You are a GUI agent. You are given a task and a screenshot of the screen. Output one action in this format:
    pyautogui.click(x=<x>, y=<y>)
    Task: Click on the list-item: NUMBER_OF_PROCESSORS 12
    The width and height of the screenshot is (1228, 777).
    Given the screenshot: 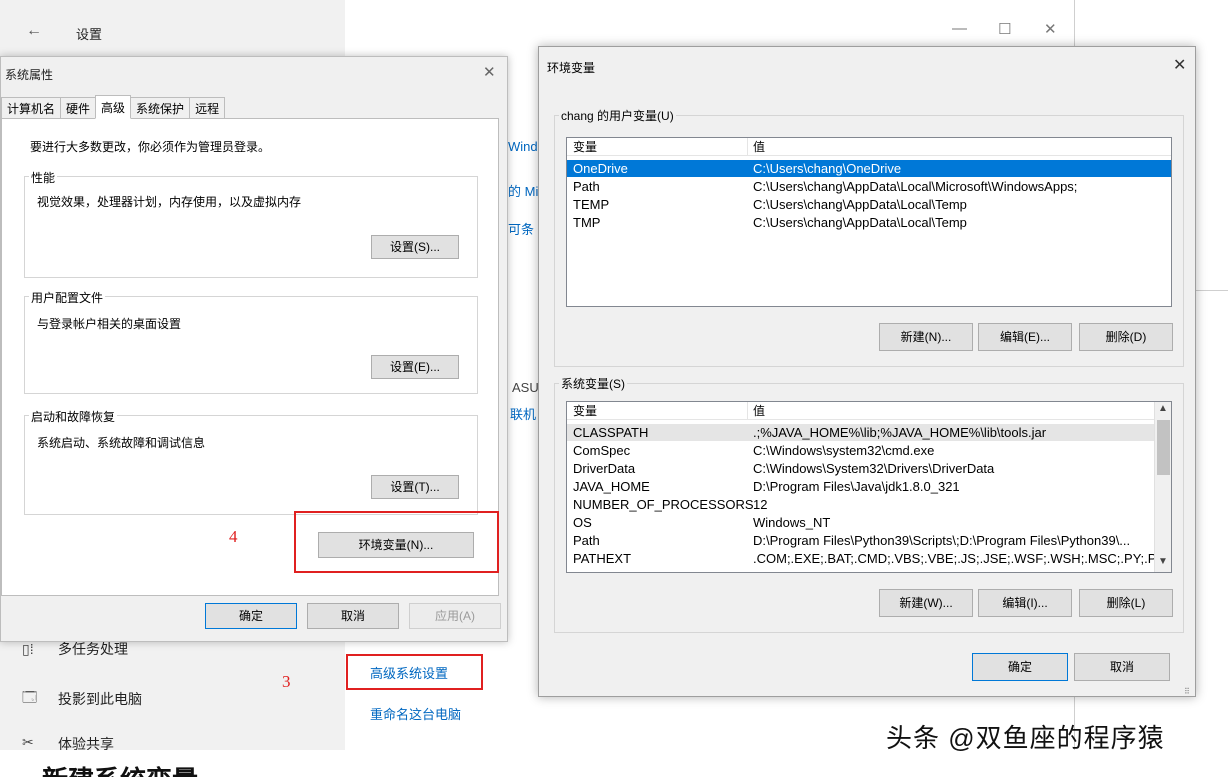 What is the action you would take?
    pyautogui.click(x=861, y=504)
    